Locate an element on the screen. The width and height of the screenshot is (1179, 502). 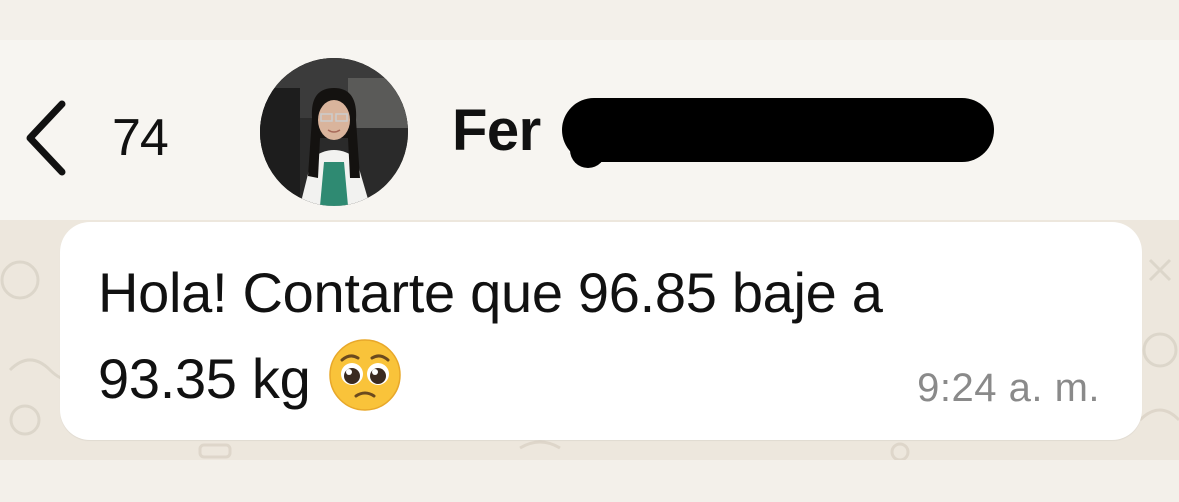
redaction-mark is located at coordinates (778, 133).